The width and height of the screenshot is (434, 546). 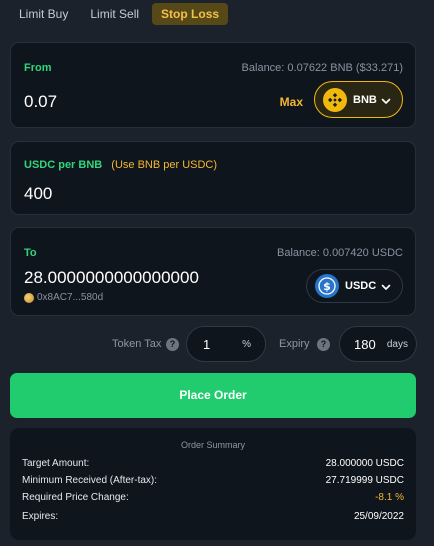 What do you see at coordinates (56, 463) in the screenshot?
I see `summary-key: Target Amount:` at bounding box center [56, 463].